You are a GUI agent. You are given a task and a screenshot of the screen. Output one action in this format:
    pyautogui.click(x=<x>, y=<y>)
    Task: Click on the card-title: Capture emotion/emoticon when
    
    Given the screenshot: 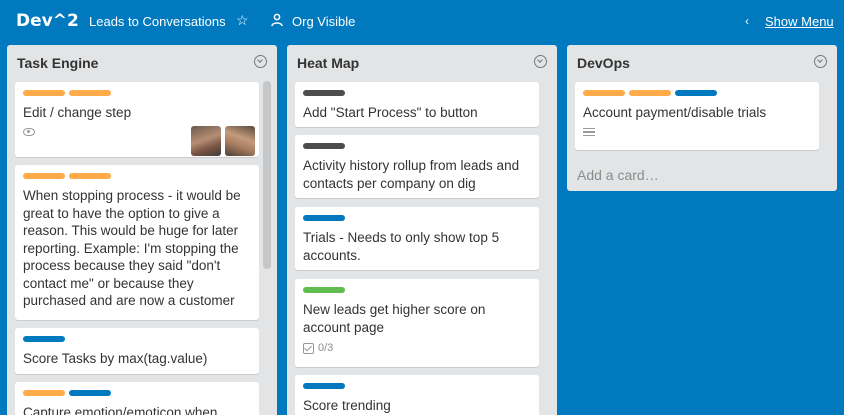 What is the action you would take?
    pyautogui.click(x=120, y=410)
    